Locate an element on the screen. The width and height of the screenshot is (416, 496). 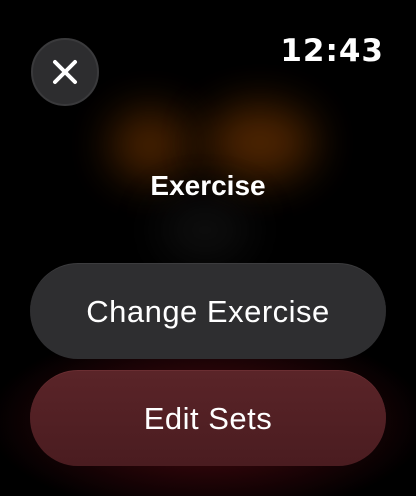
edit-sets-label: Edit Sets is located at coordinates (208, 418).